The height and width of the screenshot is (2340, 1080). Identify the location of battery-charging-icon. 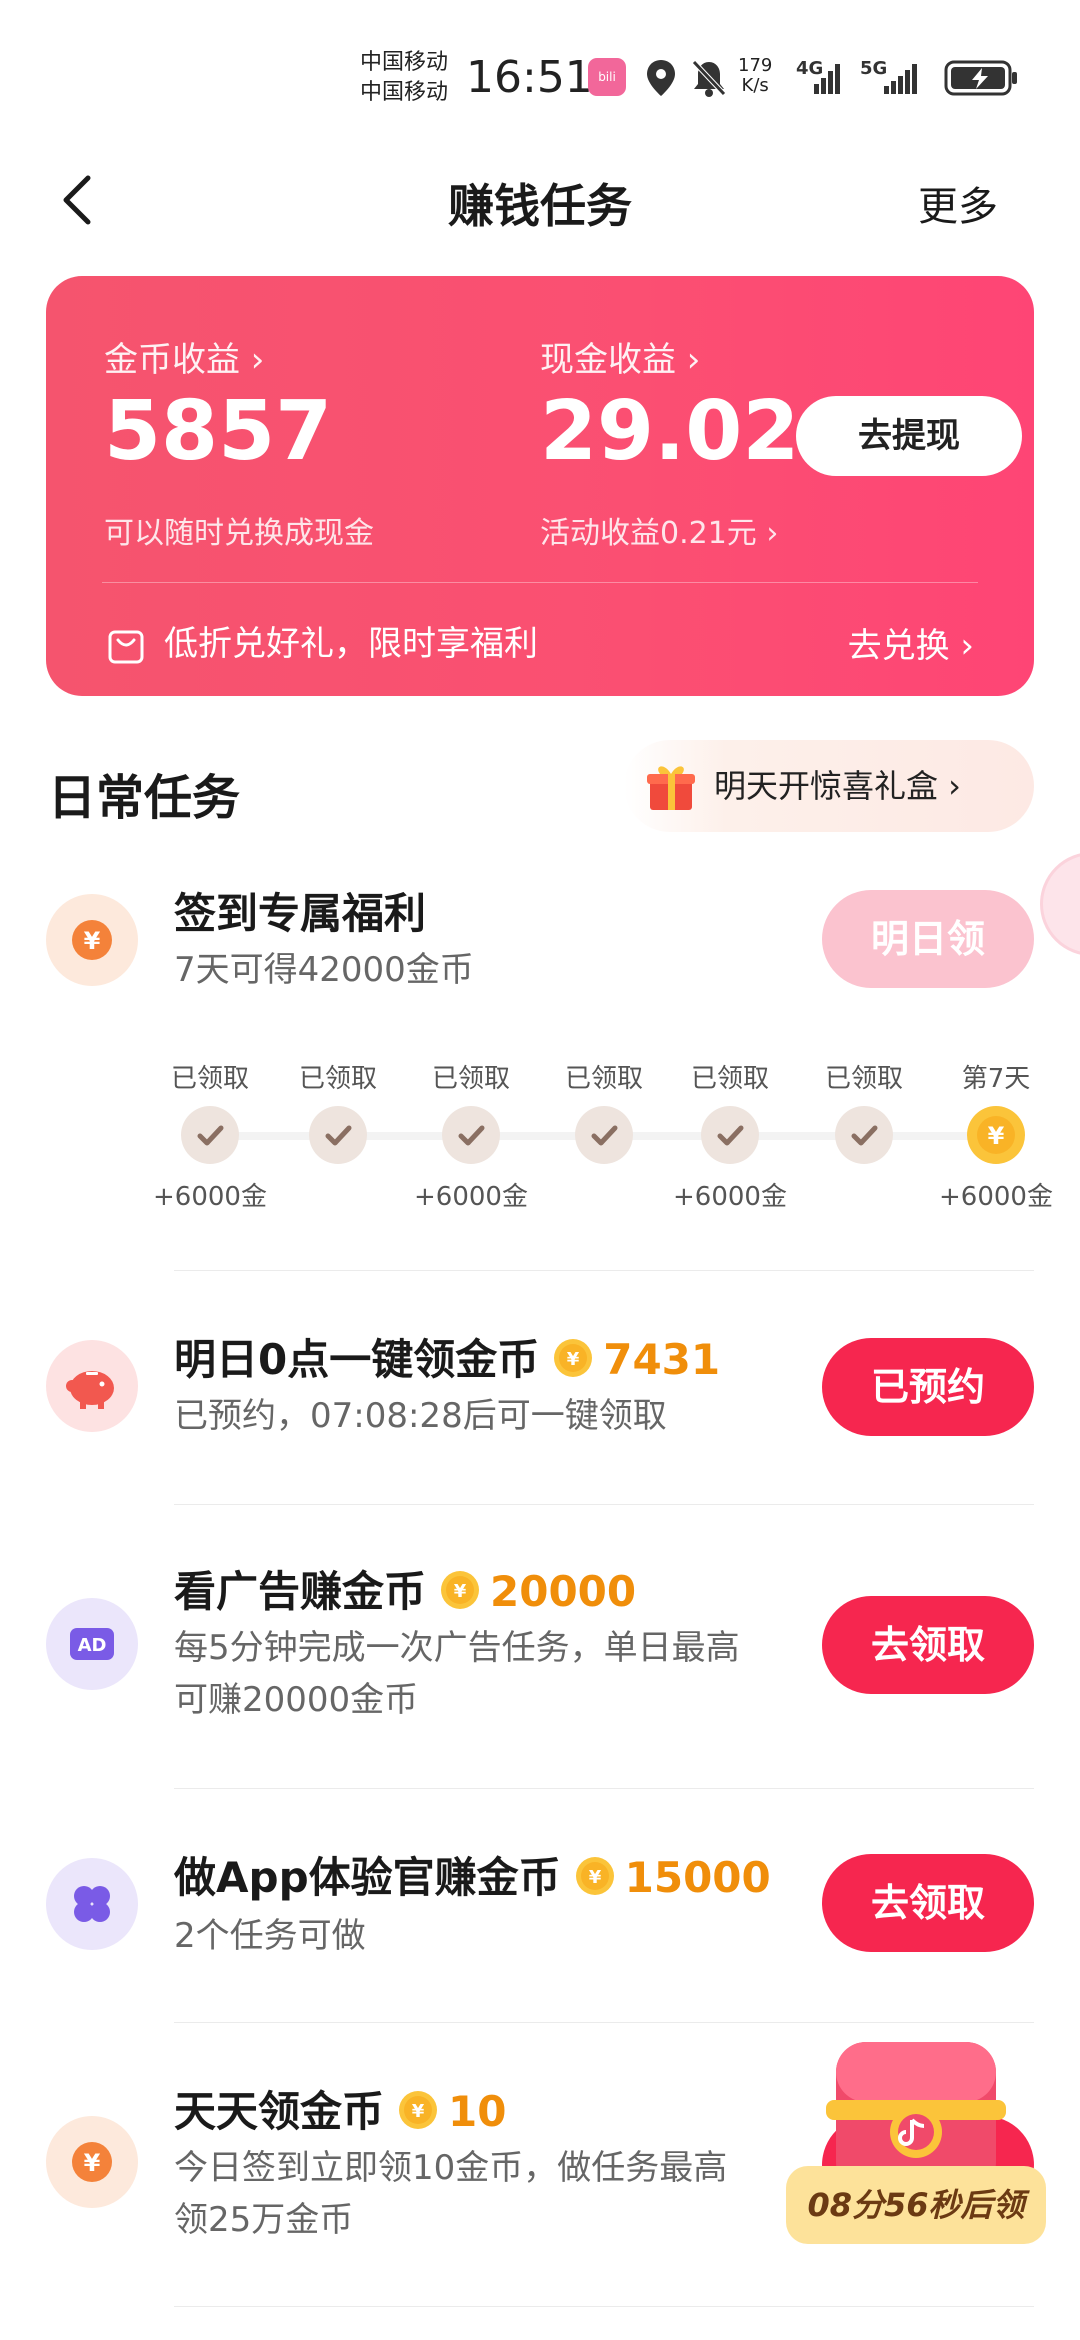
(980, 78).